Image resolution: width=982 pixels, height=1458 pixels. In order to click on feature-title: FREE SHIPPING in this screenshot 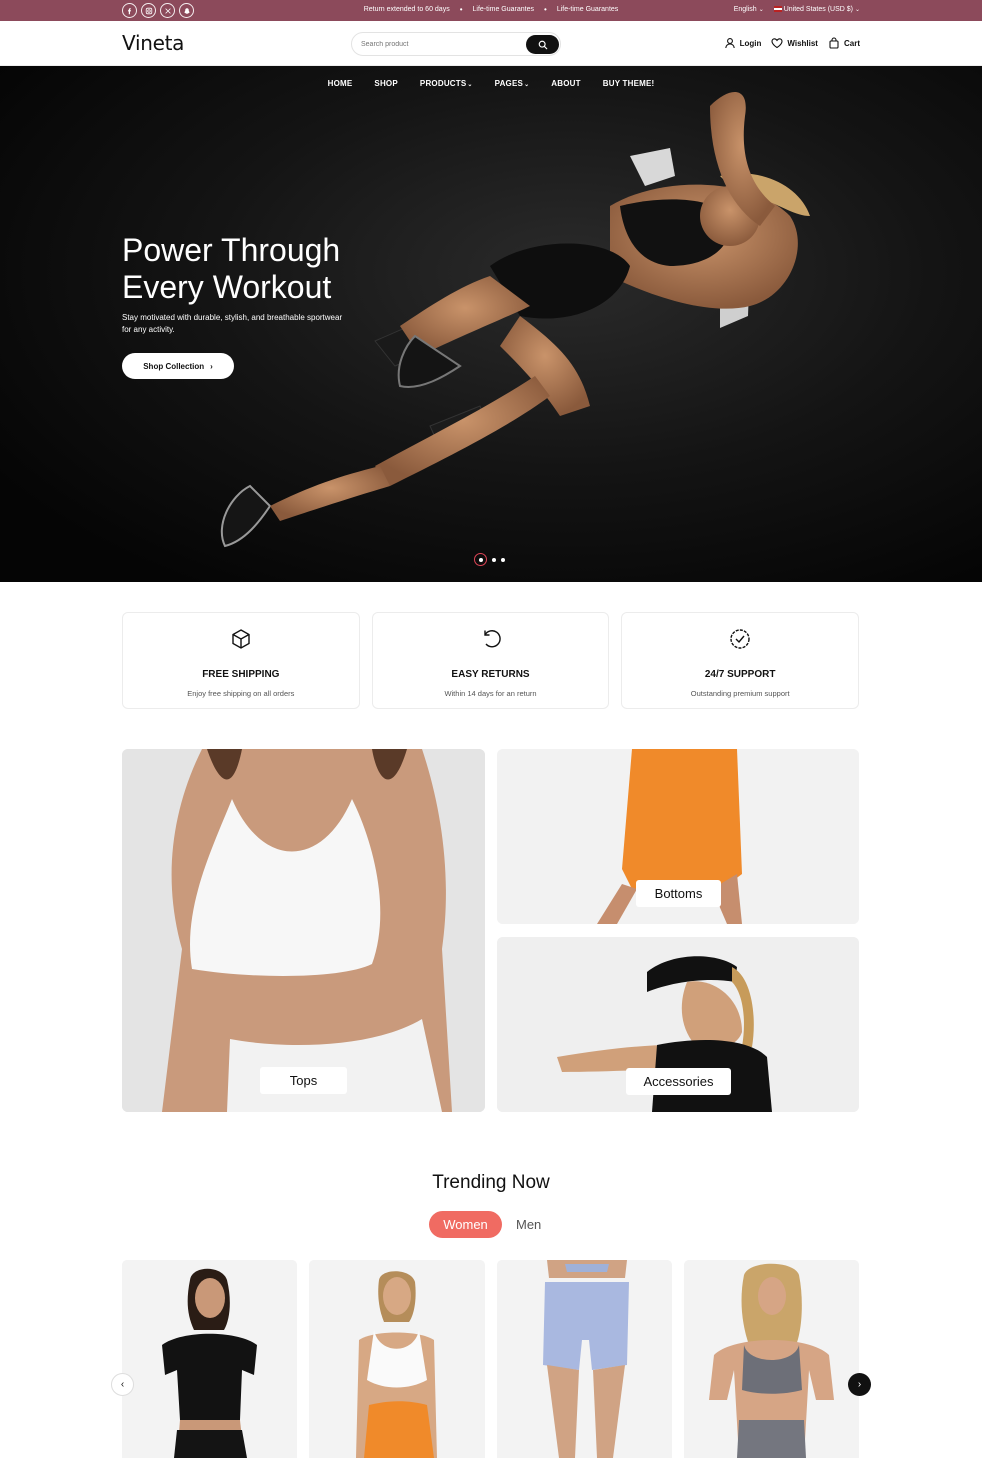, I will do `click(241, 674)`.